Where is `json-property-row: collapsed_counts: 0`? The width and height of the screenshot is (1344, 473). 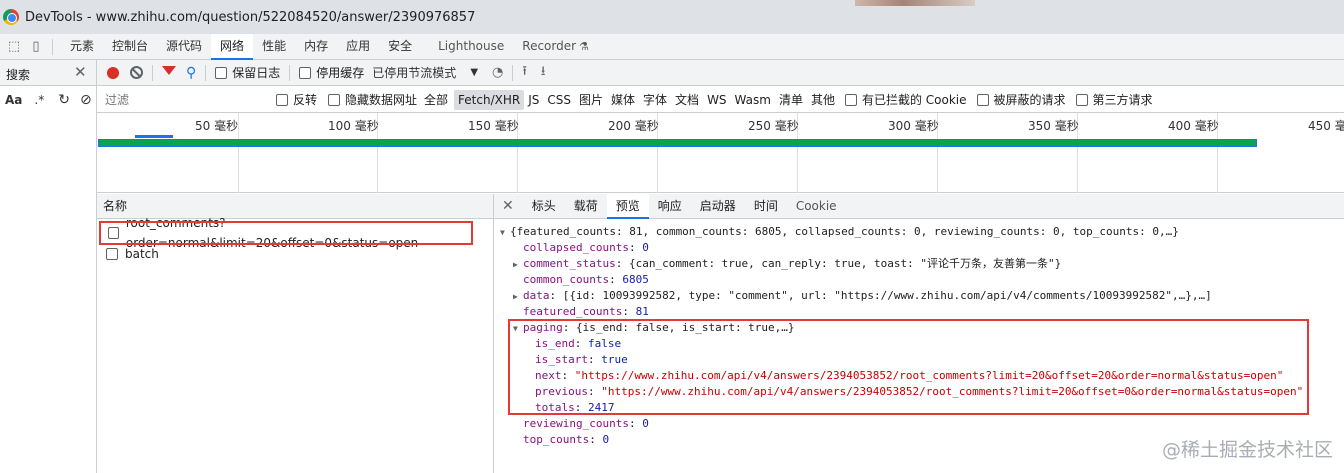 json-property-row: collapsed_counts: 0 is located at coordinates (586, 248).